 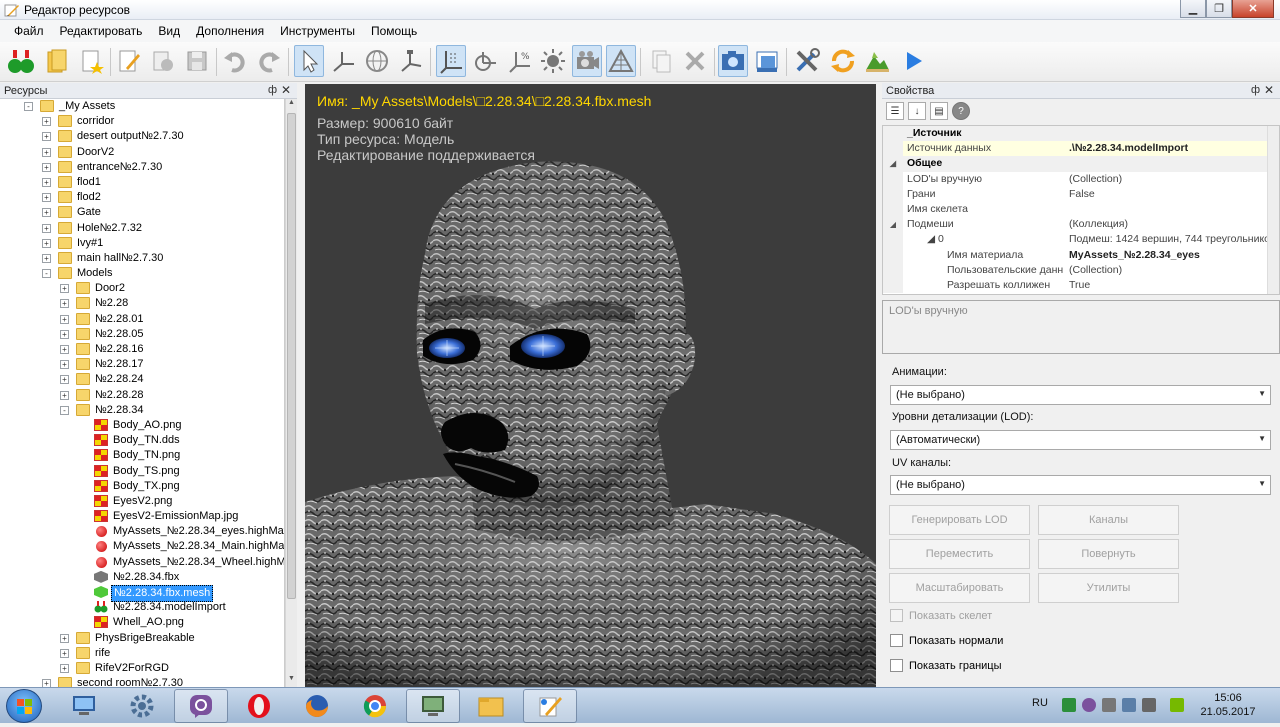 What do you see at coordinates (661, 61) in the screenshot?
I see `copy-button` at bounding box center [661, 61].